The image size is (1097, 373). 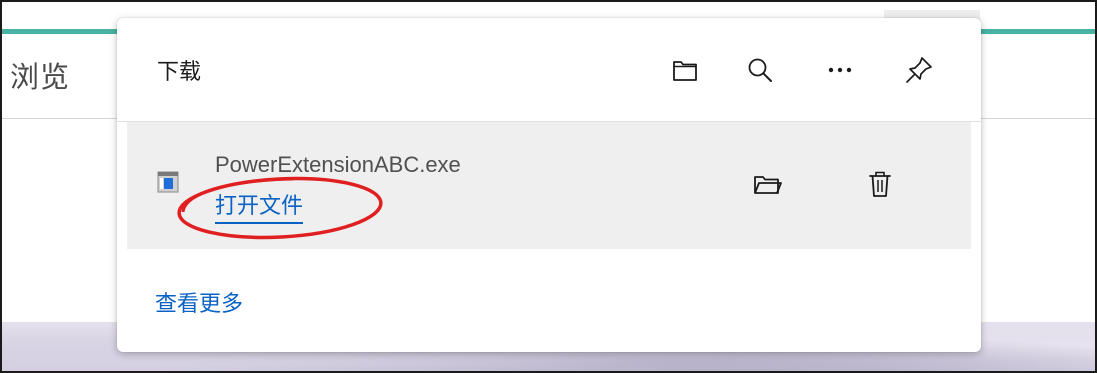 I want to click on background-page-label: 浏览, so click(x=40, y=78).